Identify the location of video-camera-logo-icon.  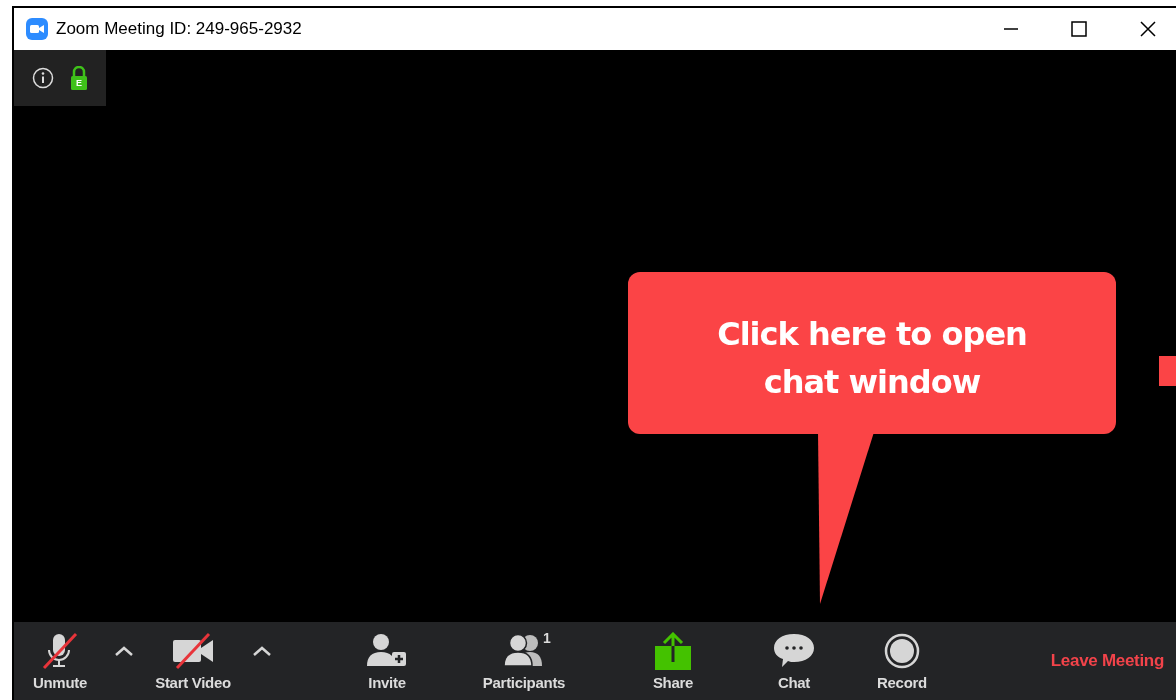
(37, 29).